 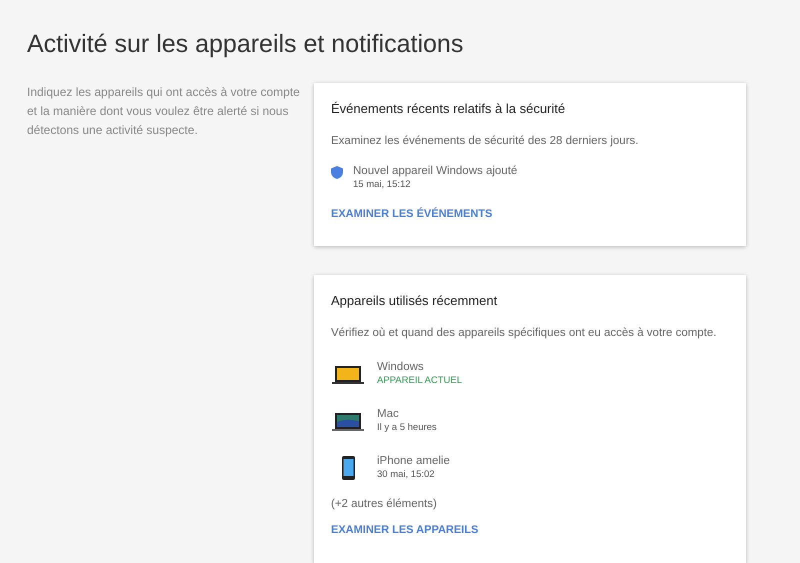 I want to click on device-name: iPhone amelie, so click(x=413, y=461).